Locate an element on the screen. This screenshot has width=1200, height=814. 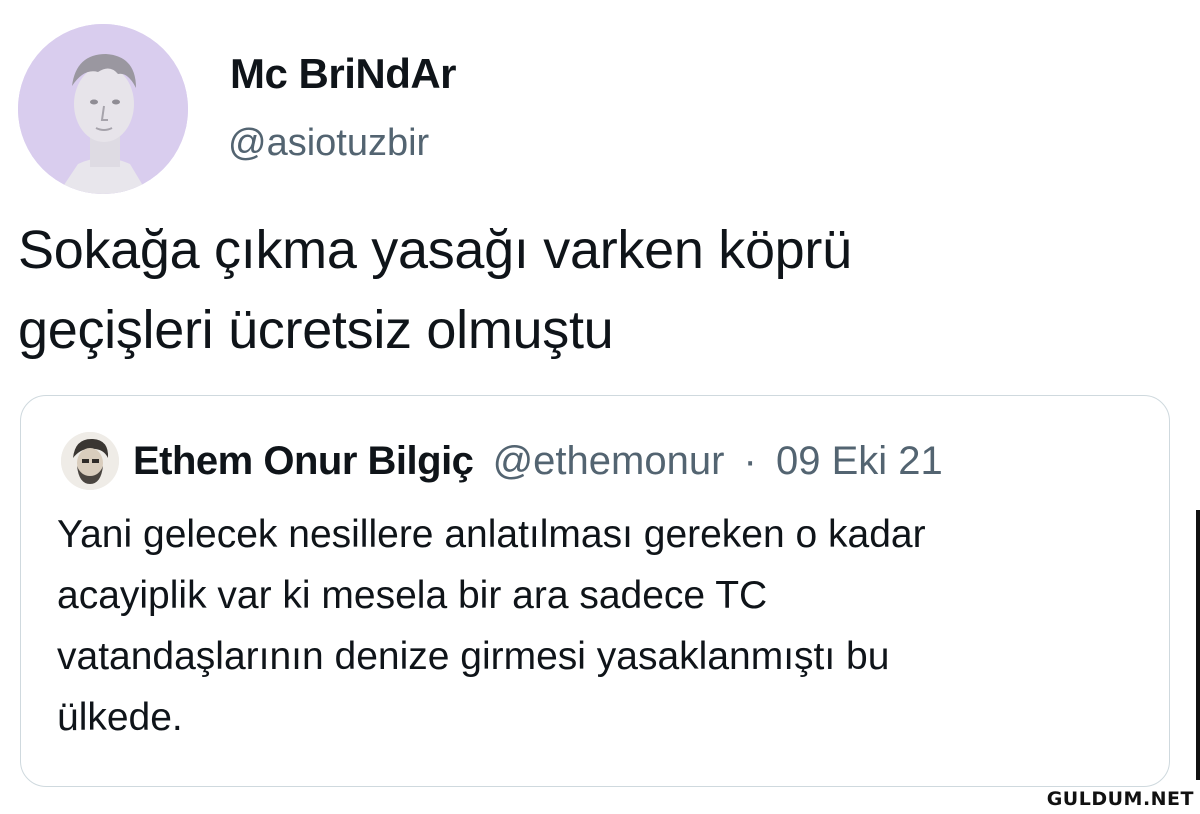
quoted-tweet-date: 09 Eki 21 is located at coordinates (859, 461).